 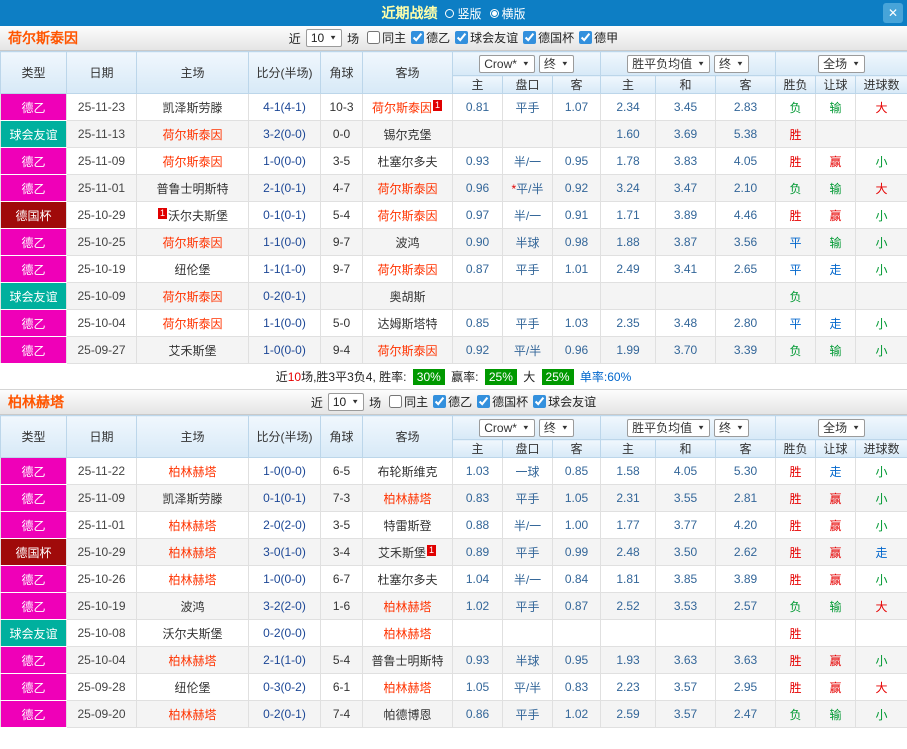 I want to click on subheader-ah-away: 客, so click(x=576, y=448).